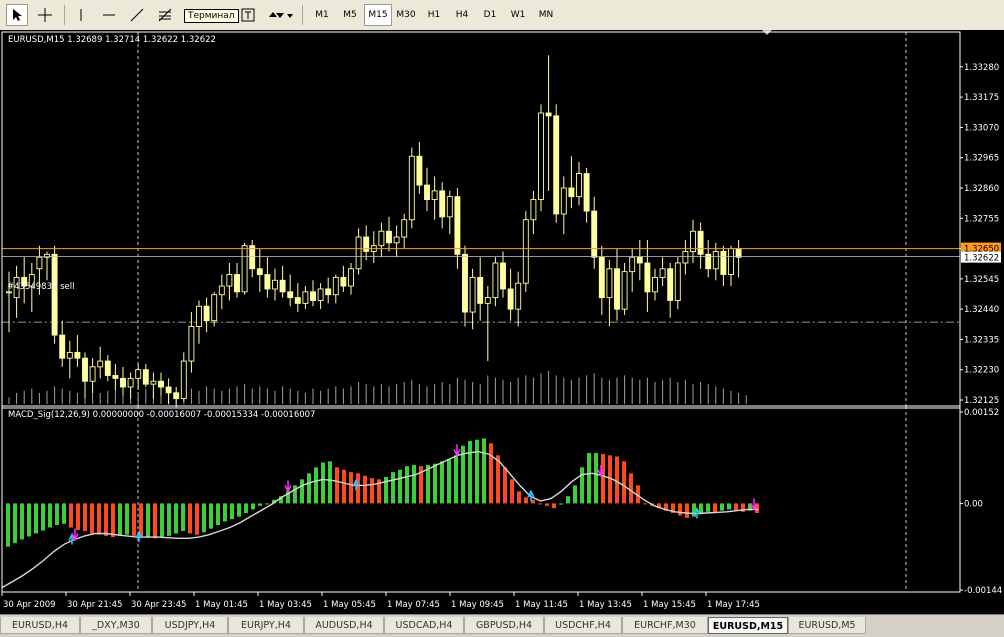  What do you see at coordinates (211, 16) in the screenshot?
I see `tooltip: Терминал` at bounding box center [211, 16].